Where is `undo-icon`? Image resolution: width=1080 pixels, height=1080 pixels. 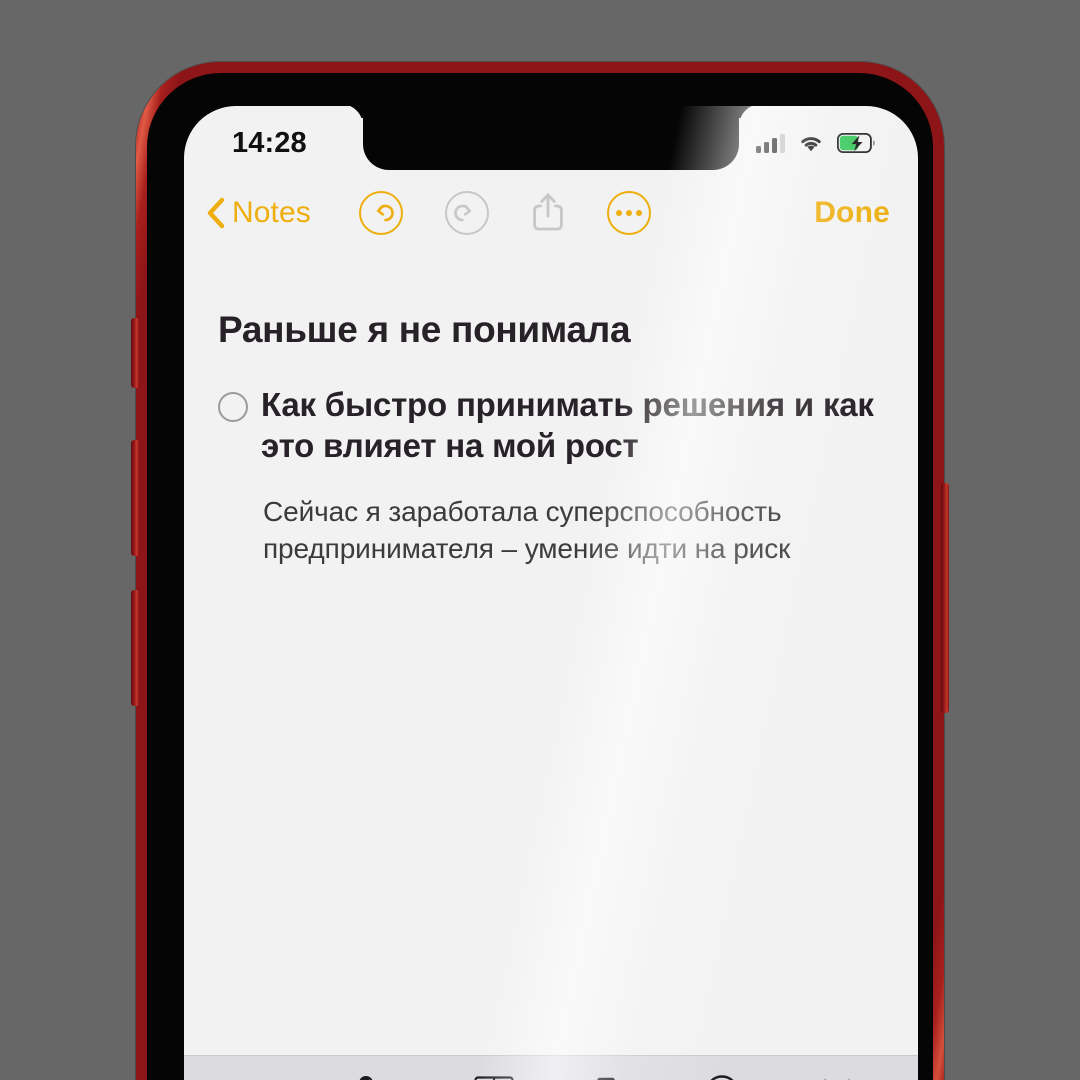 undo-icon is located at coordinates (380, 213).